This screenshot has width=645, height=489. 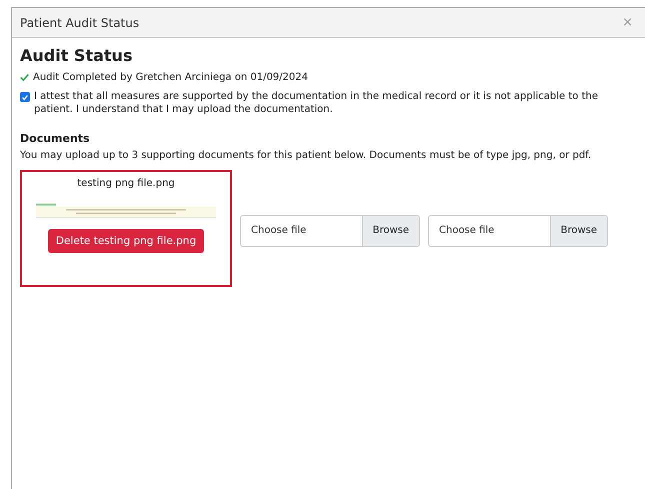 I want to click on documents-description: You may upload up to 3 supporting documents for this patient below. Documents must be of type jpg, png, or pdf., so click(x=306, y=155).